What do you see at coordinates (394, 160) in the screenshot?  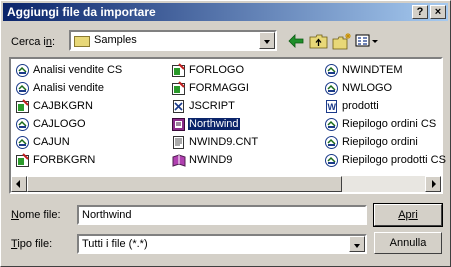 I see `file-name: Riepilogo prodotti CS` at bounding box center [394, 160].